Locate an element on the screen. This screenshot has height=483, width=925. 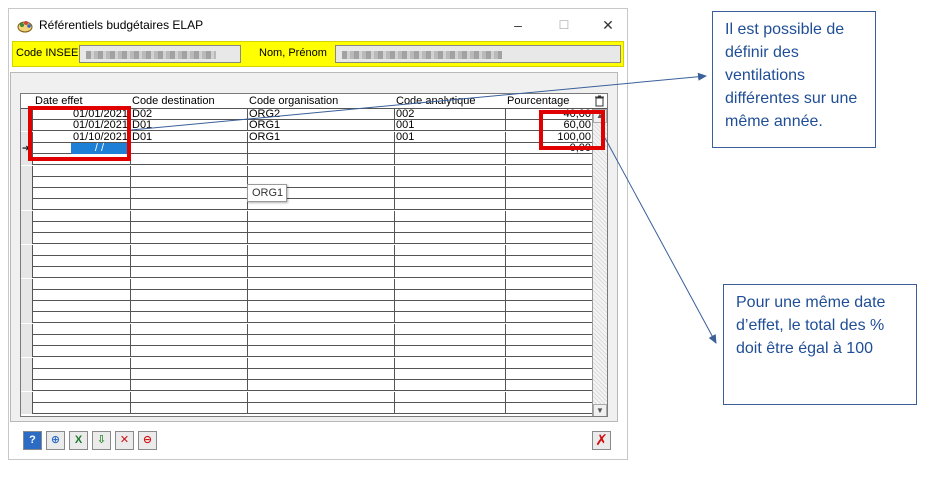
highlight-dates is located at coordinates (79, 133).